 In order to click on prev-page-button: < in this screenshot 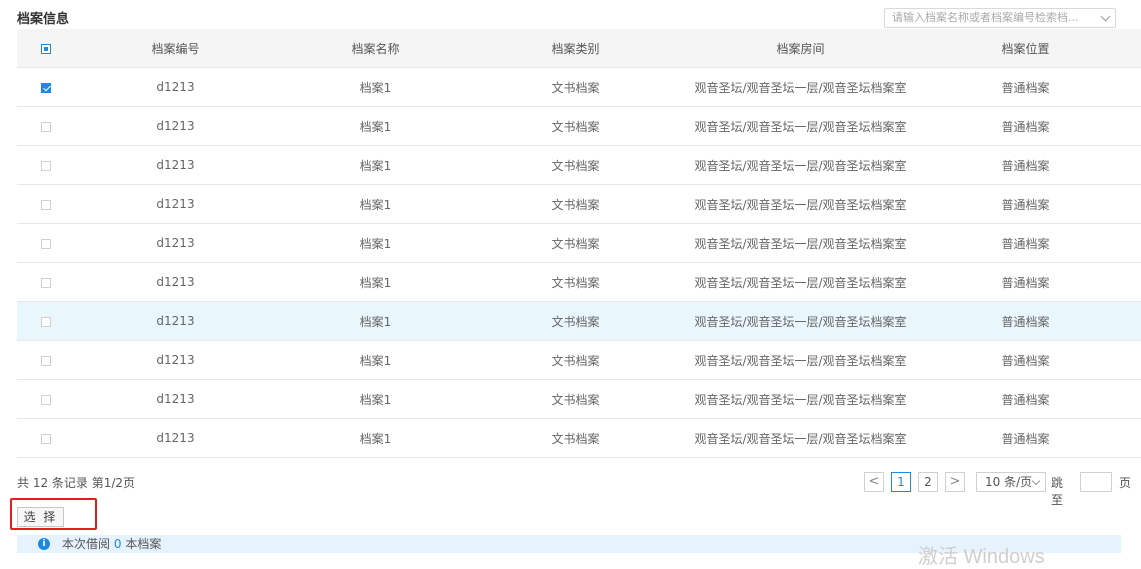, I will do `click(874, 482)`.